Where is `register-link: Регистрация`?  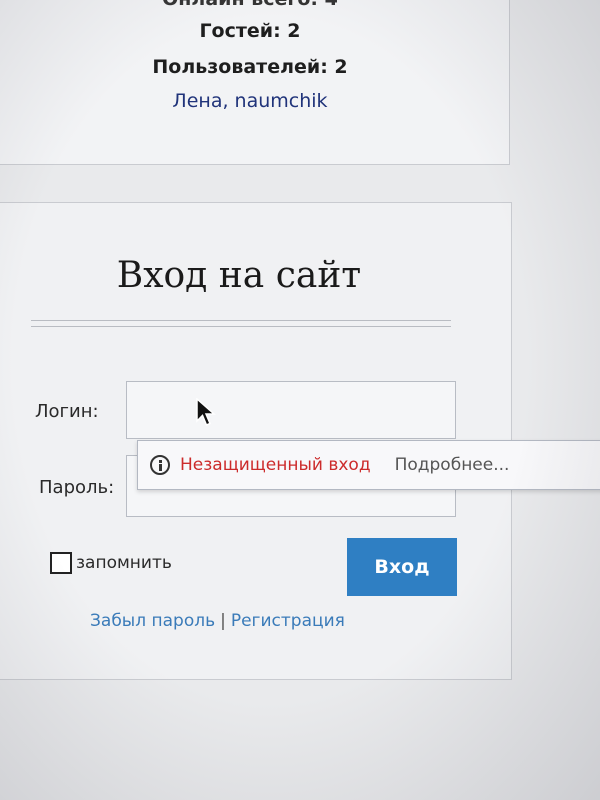 register-link: Регистрация is located at coordinates (288, 621).